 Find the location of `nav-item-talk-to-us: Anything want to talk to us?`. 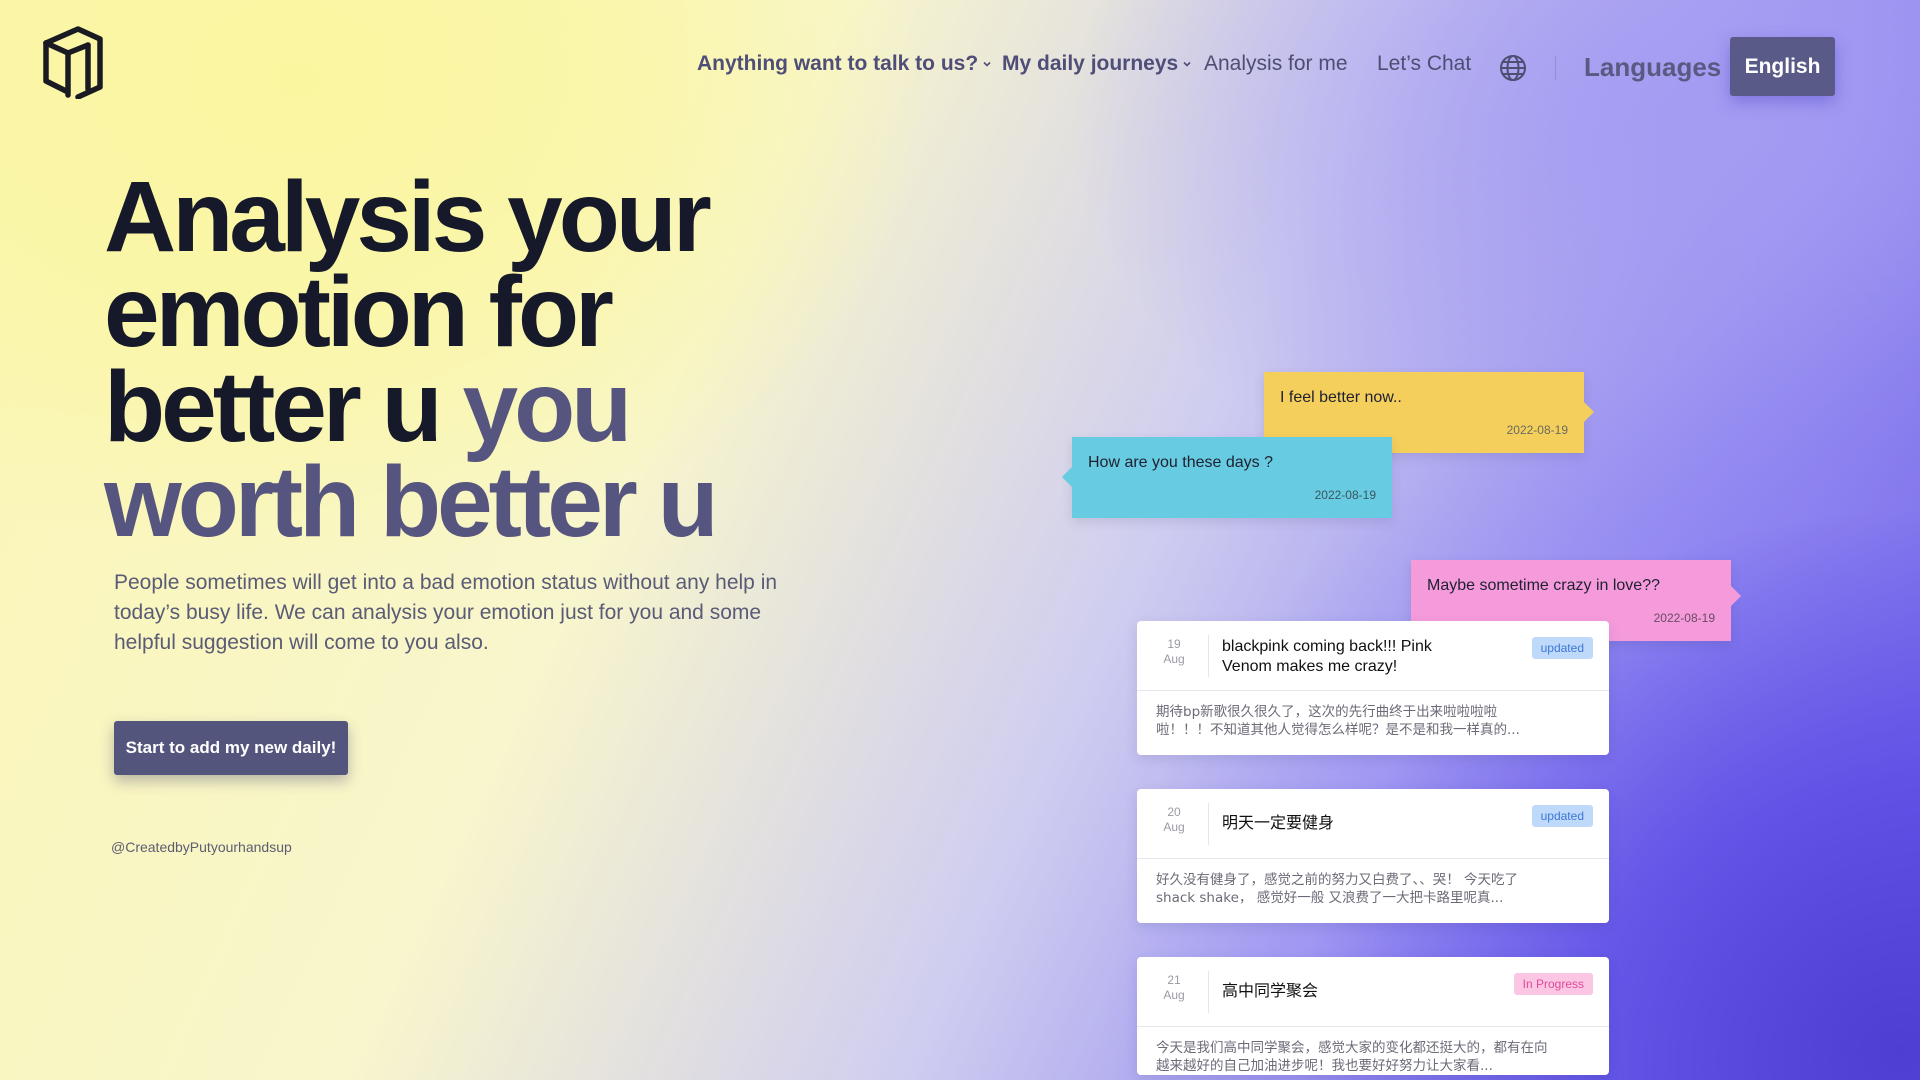

nav-item-talk-to-us: Anything want to talk to us? is located at coordinates (844, 64).